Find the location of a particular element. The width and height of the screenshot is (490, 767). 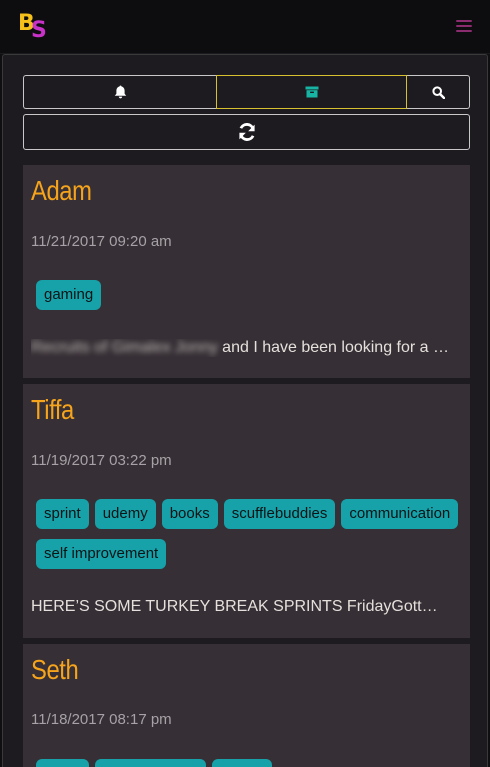

author-name: Seth is located at coordinates (55, 670).